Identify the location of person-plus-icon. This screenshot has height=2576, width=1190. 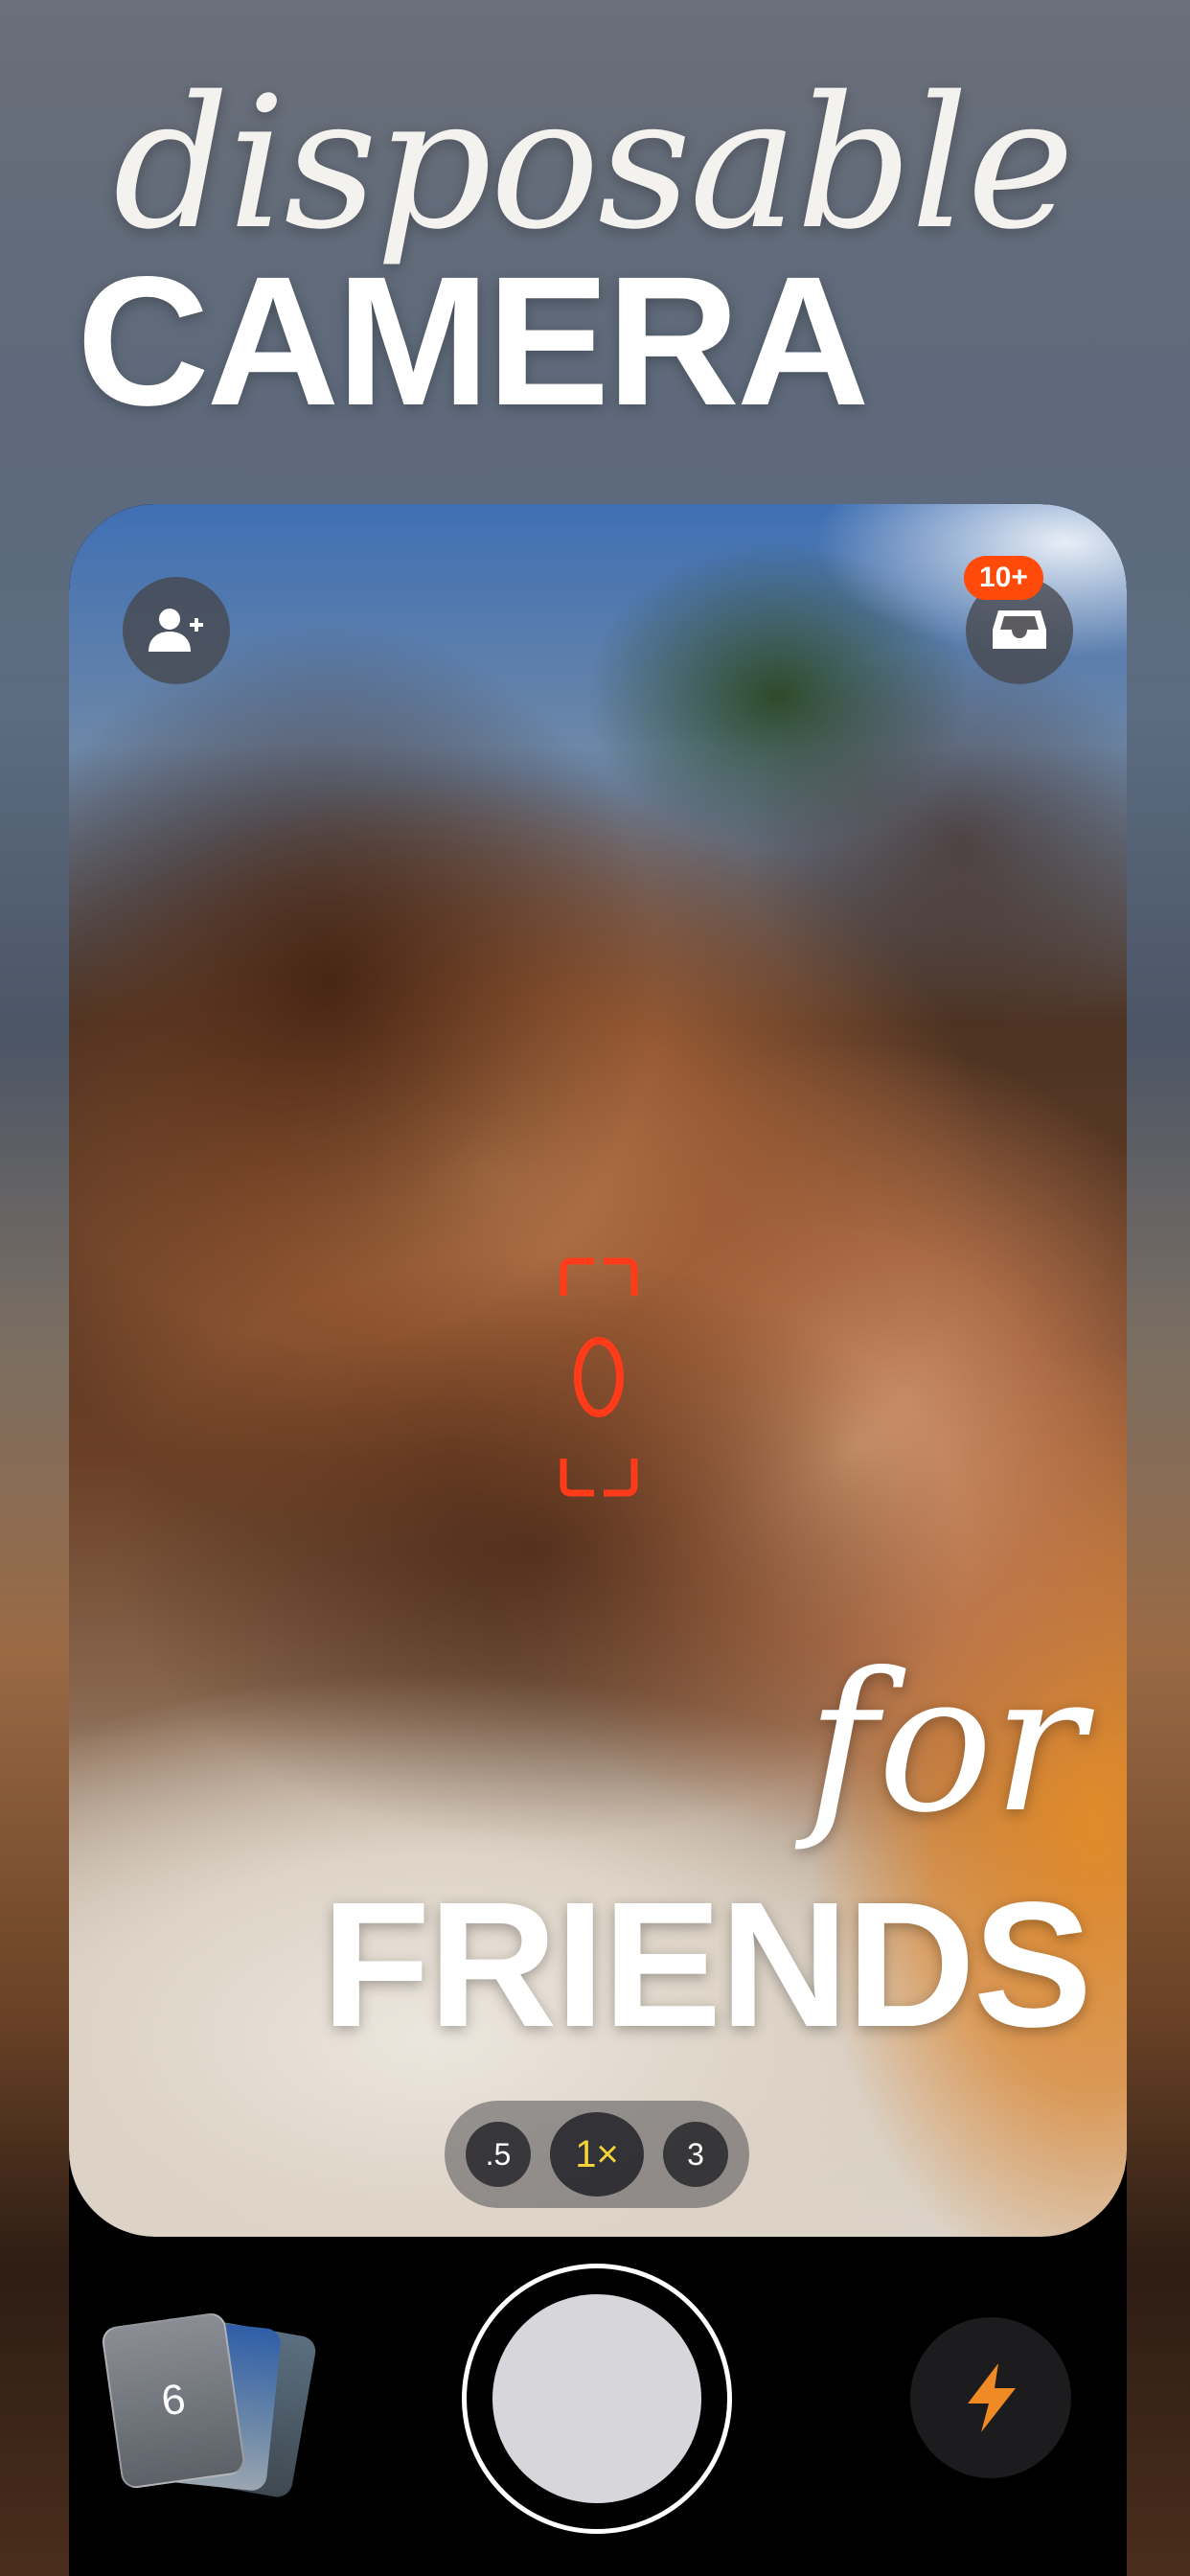
(176, 630).